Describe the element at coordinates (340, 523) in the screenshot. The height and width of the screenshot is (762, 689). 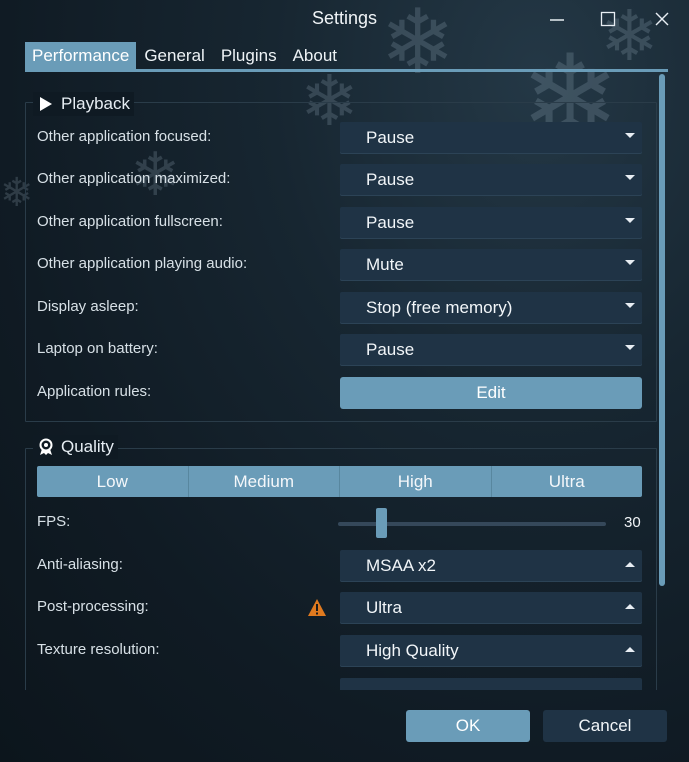
I see `row-fps: FPS: 30` at that location.